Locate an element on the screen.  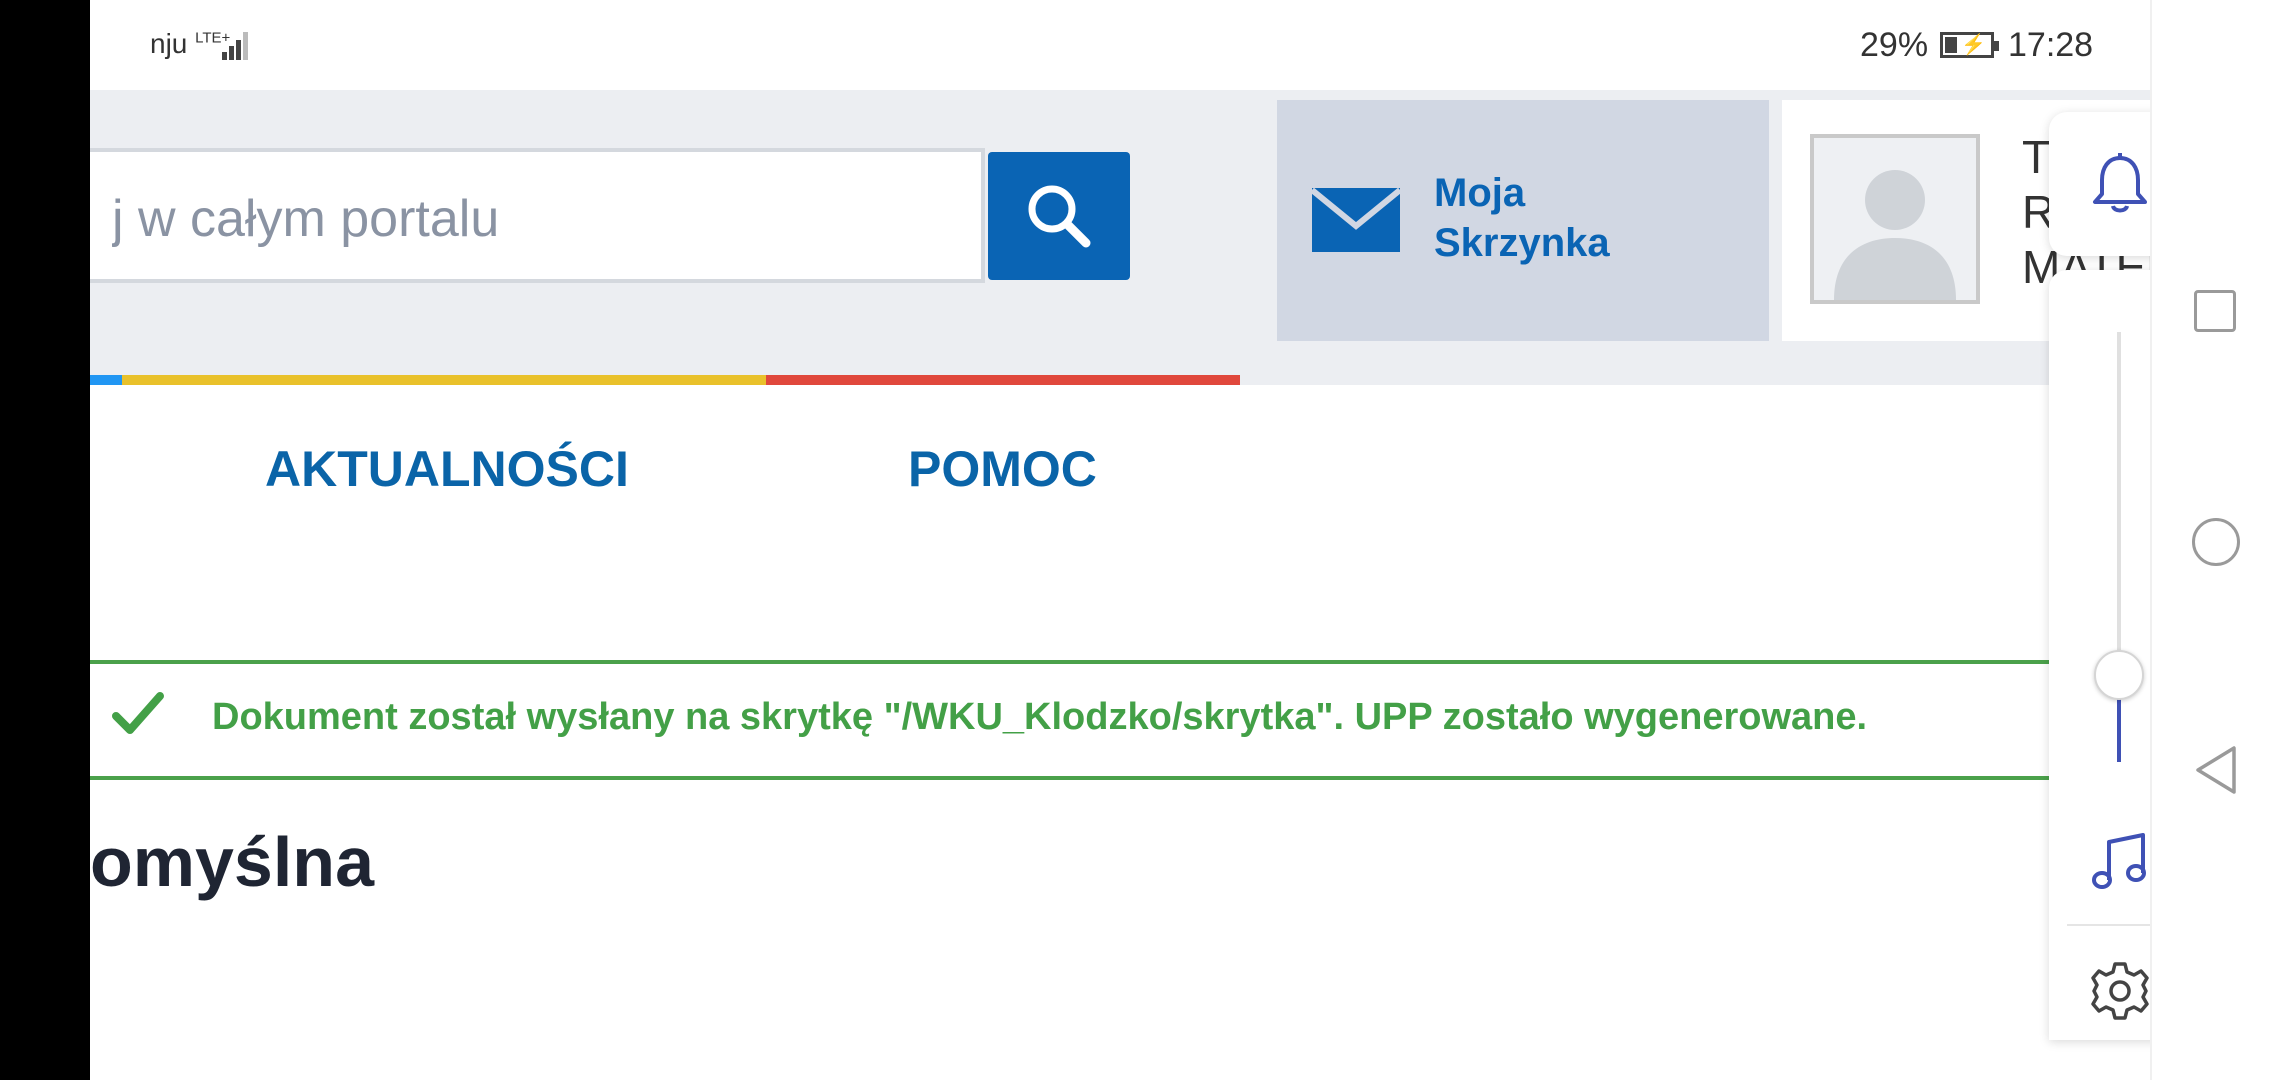
battery-icon: ⚡ is located at coordinates (1969, 45).